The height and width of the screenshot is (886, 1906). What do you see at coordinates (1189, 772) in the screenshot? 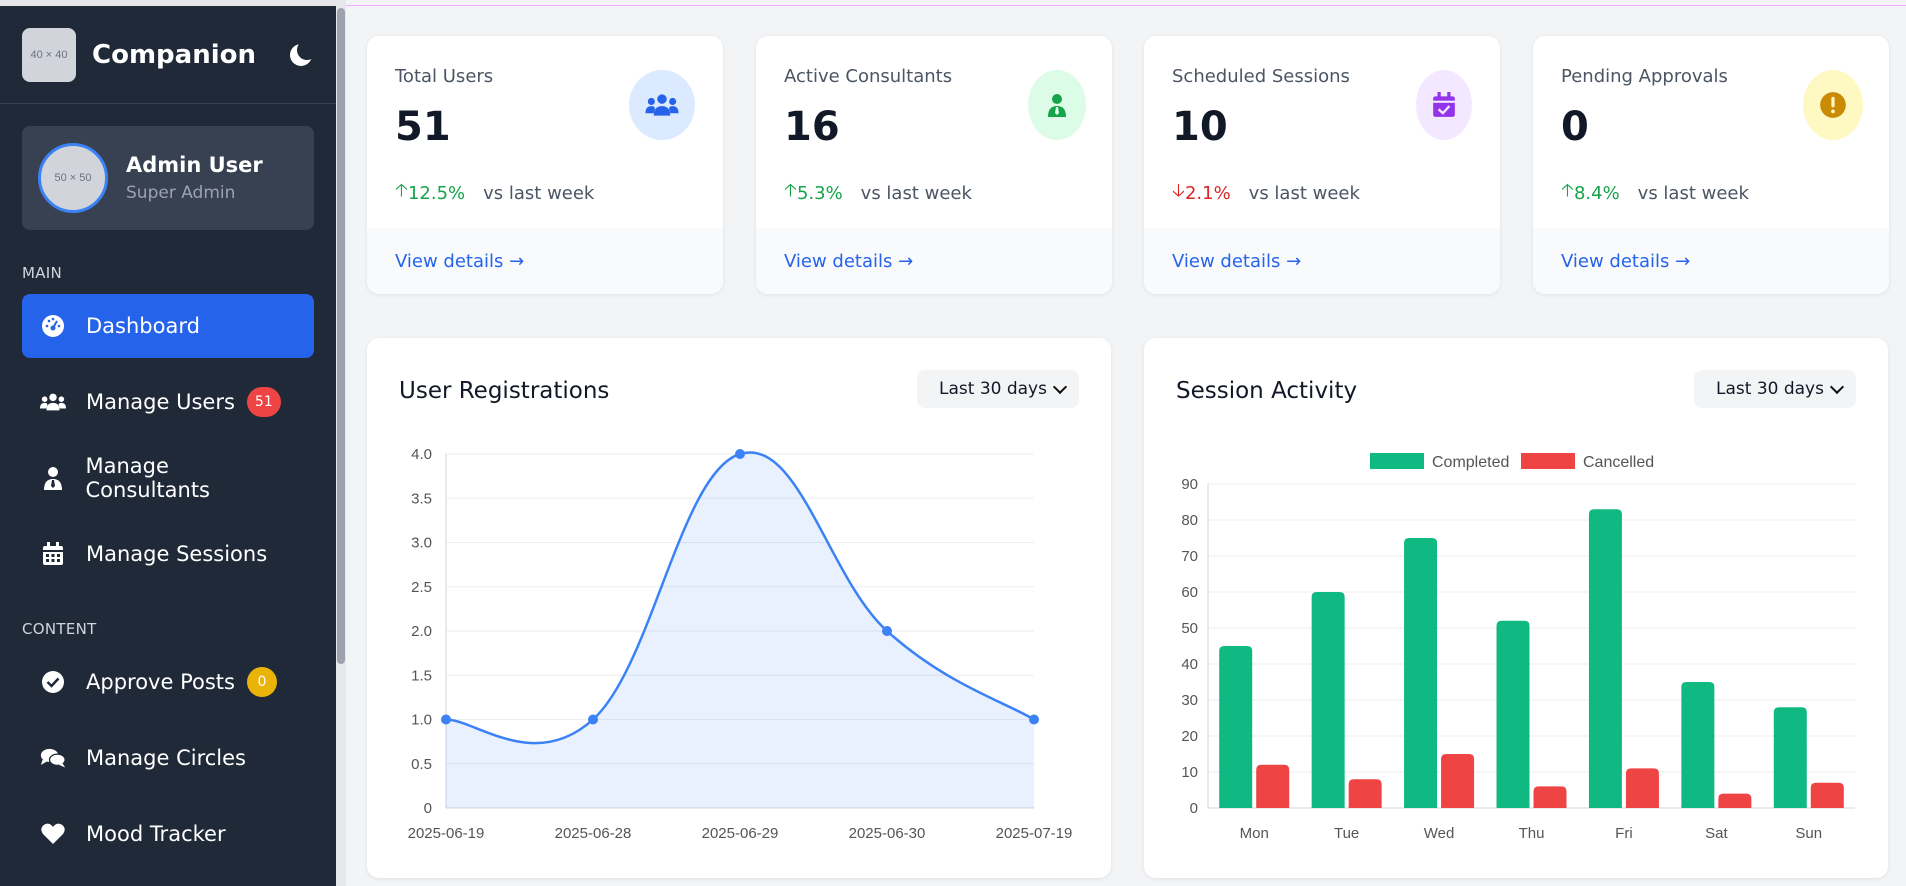
I see `y-tick-label: 10` at bounding box center [1189, 772].